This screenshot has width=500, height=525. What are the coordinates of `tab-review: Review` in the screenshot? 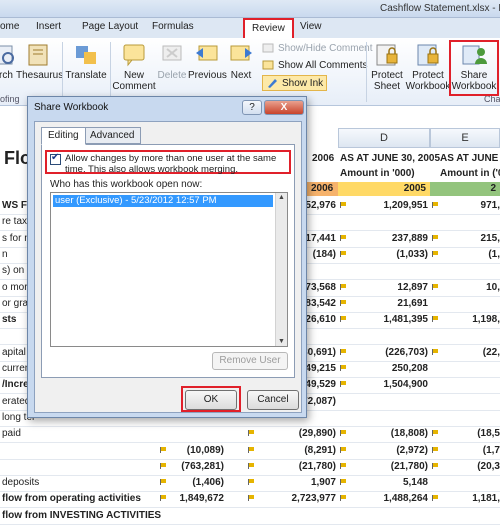 It's located at (268, 28).